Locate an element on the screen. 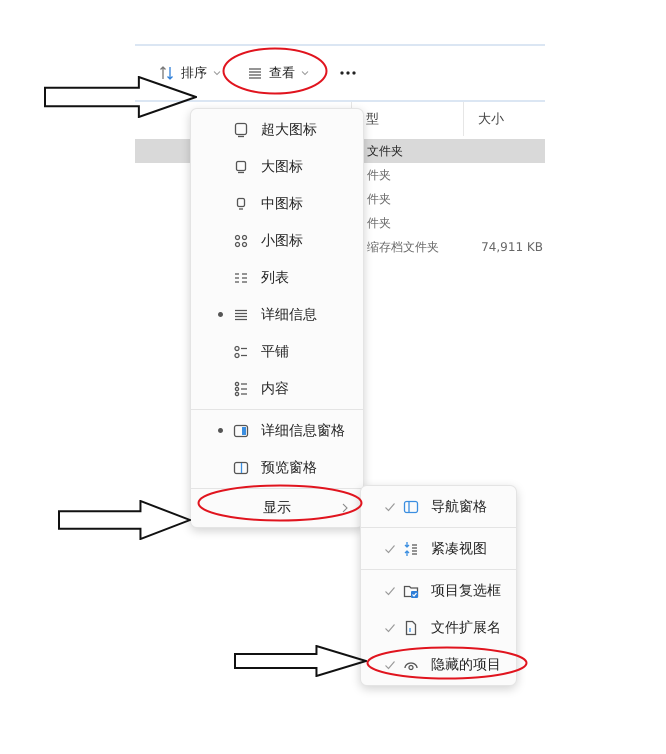  table-cell-text: 缩存档文件夹 is located at coordinates (403, 247).